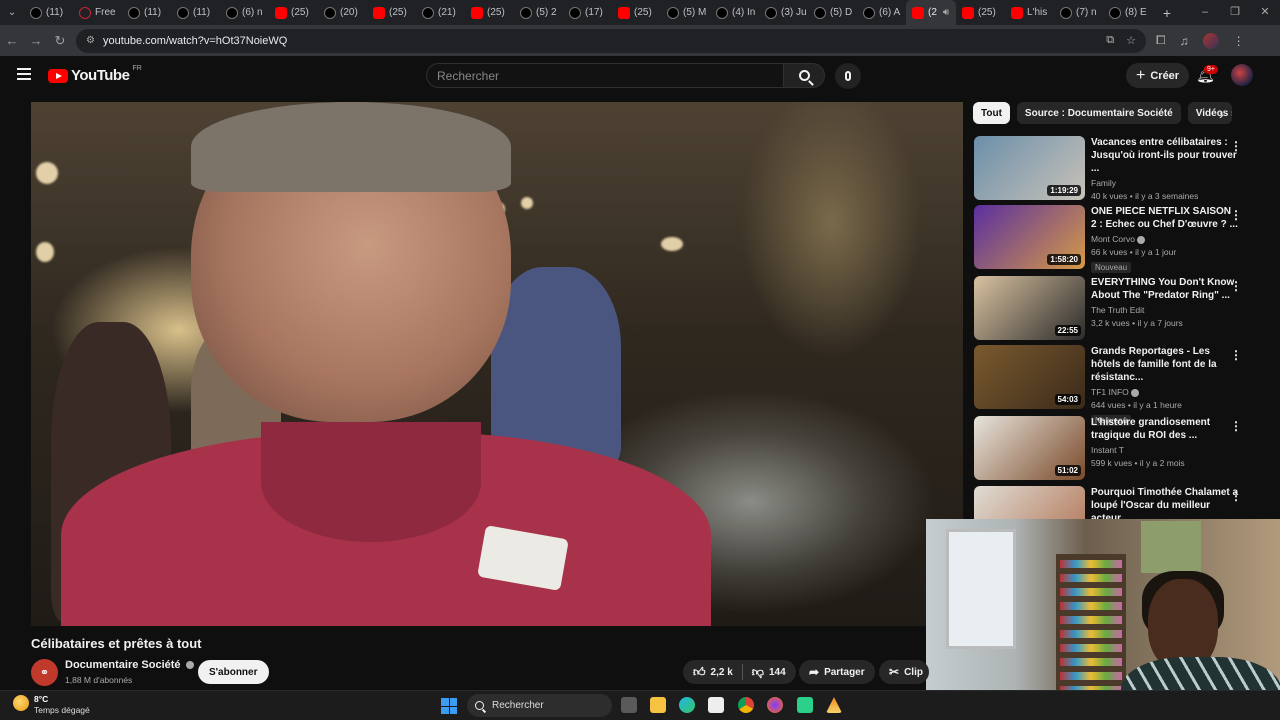  Describe the element at coordinates (881, 12) in the screenshot. I see `browser-tab: (6) A` at that location.